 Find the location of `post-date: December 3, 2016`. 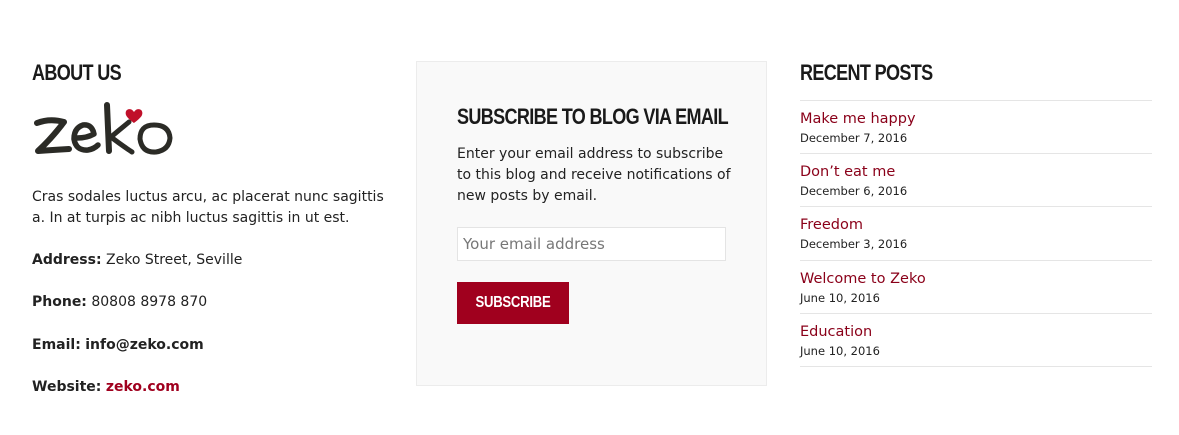

post-date: December 3, 2016 is located at coordinates (854, 244).